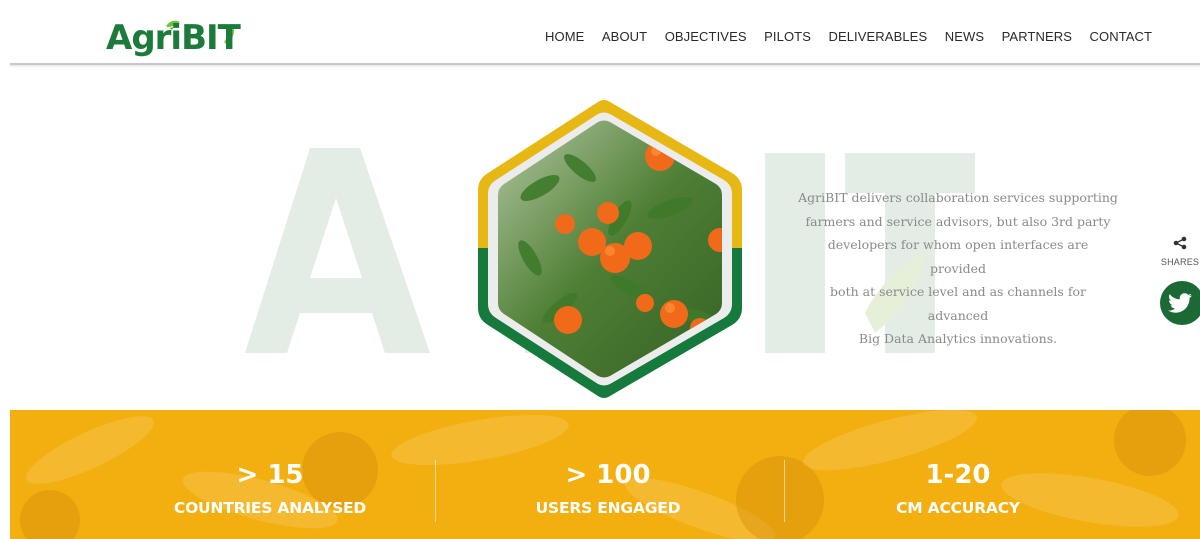 The height and width of the screenshot is (539, 1200). What do you see at coordinates (1121, 37) in the screenshot?
I see `nav-contact: CONTACT` at bounding box center [1121, 37].